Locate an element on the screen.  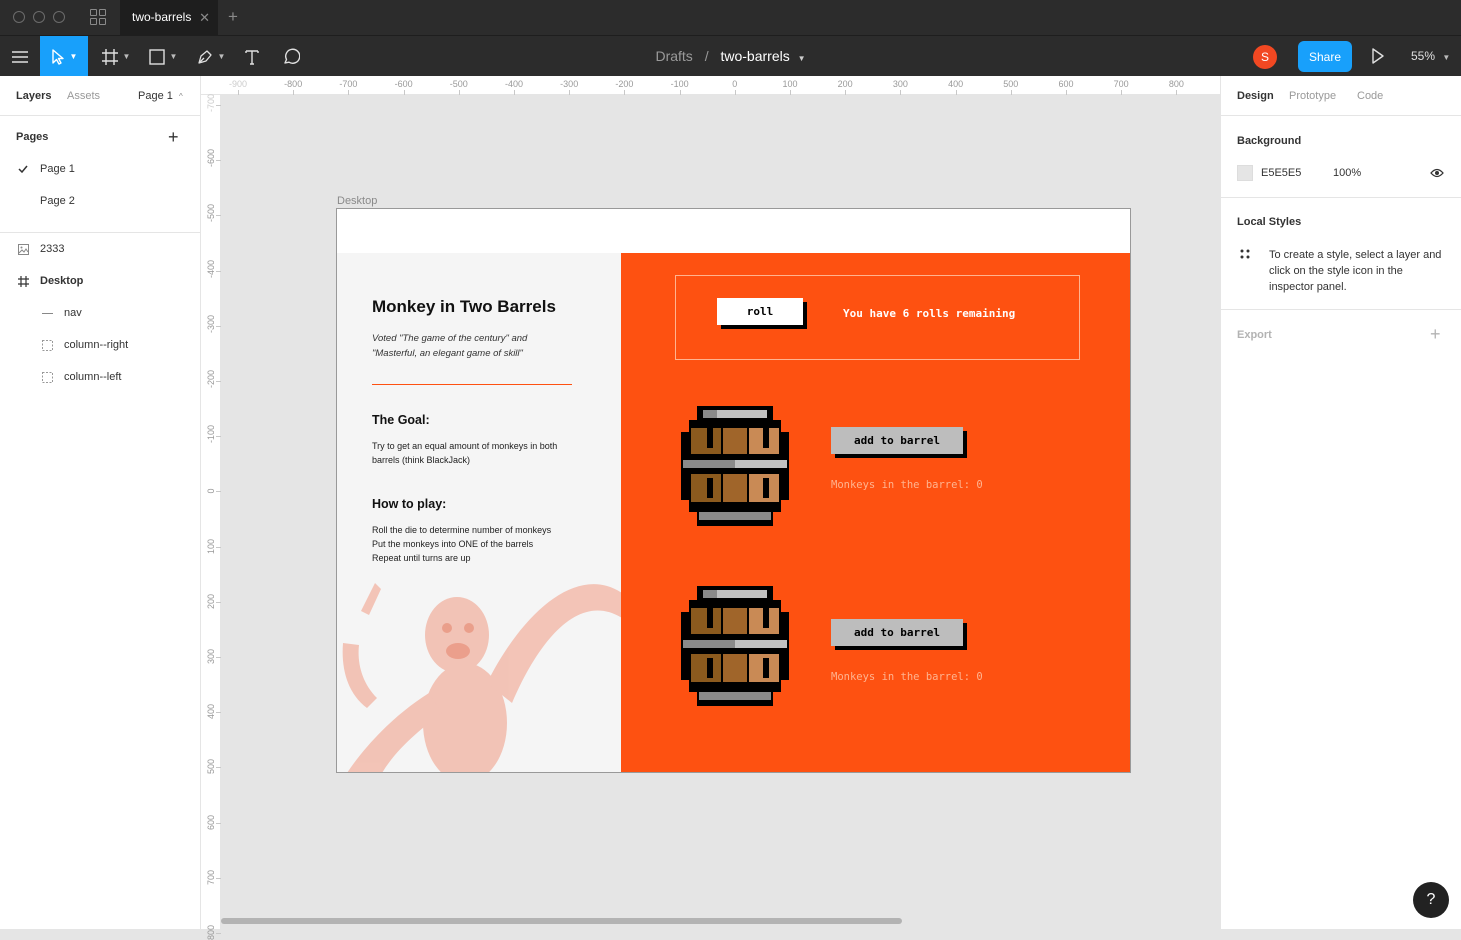
barrel-icon is located at coordinates (735, 466).